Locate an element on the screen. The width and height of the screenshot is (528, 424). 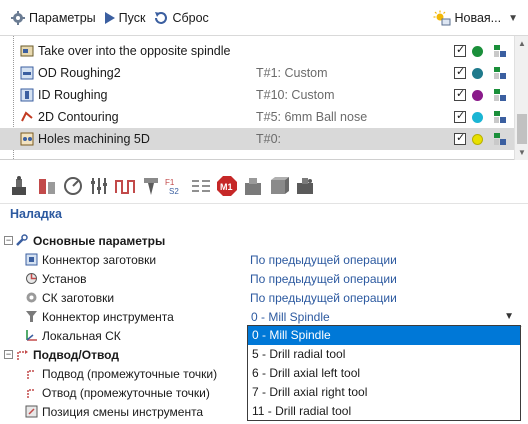
dropdown-option: 11 - Drill radial tool is located at coordinates (384, 411).